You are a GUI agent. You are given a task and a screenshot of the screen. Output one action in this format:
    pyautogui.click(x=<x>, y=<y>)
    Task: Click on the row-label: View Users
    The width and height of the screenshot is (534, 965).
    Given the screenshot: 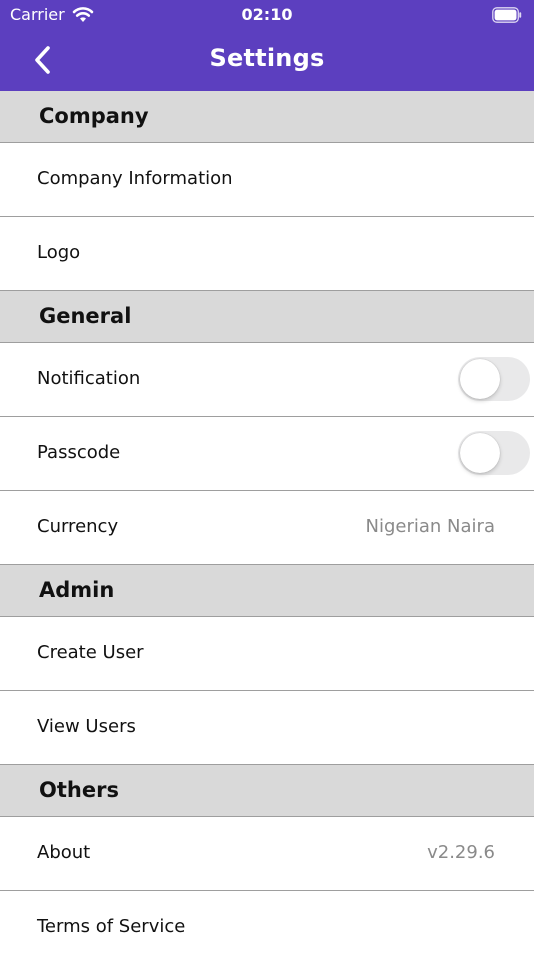 What is the action you would take?
    pyautogui.click(x=86, y=726)
    